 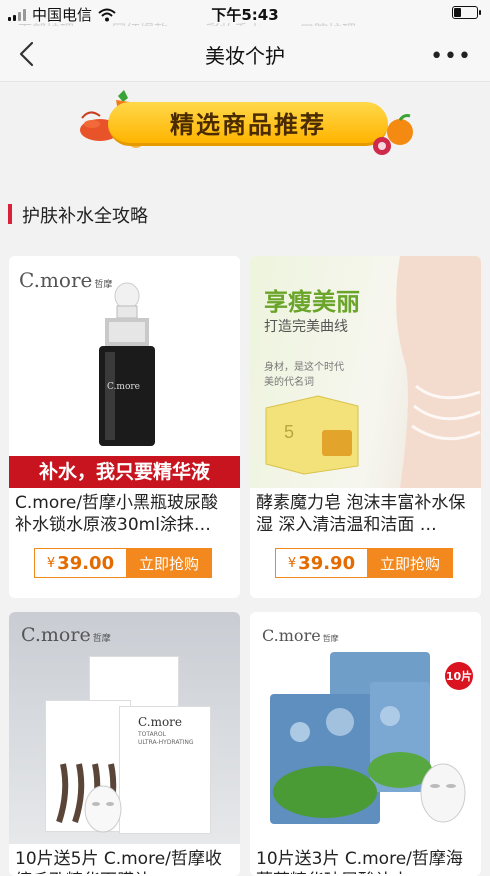 What do you see at coordinates (393, 134) in the screenshot?
I see `fruit-icon` at bounding box center [393, 134].